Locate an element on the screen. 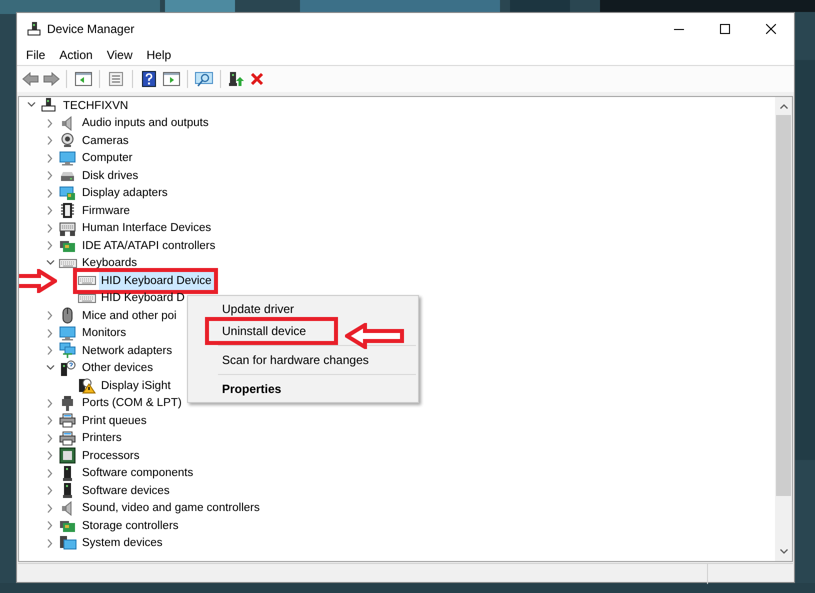  scrollbar is located at coordinates (783, 329).